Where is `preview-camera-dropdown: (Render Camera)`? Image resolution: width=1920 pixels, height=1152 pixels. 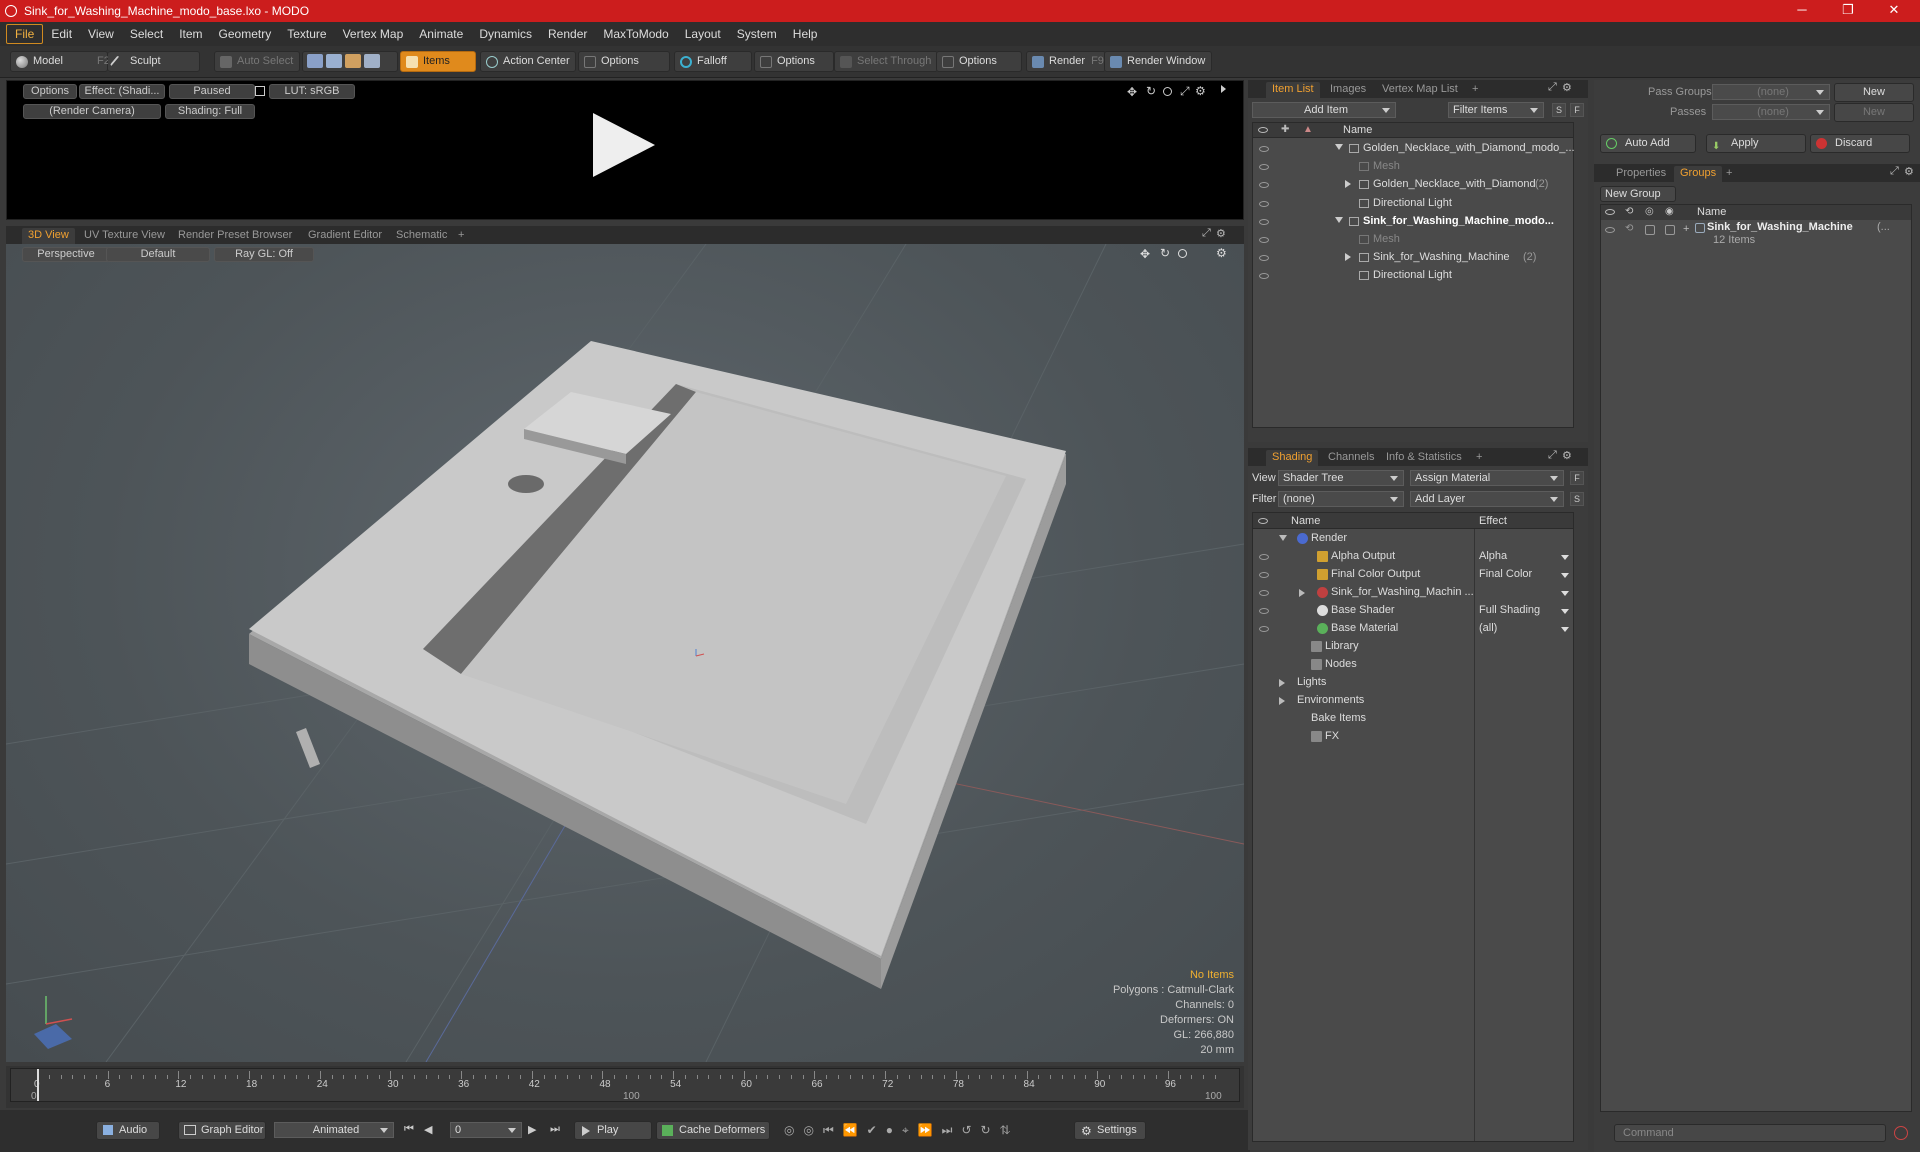
preview-camera-dropdown: (Render Camera) is located at coordinates (92, 111).